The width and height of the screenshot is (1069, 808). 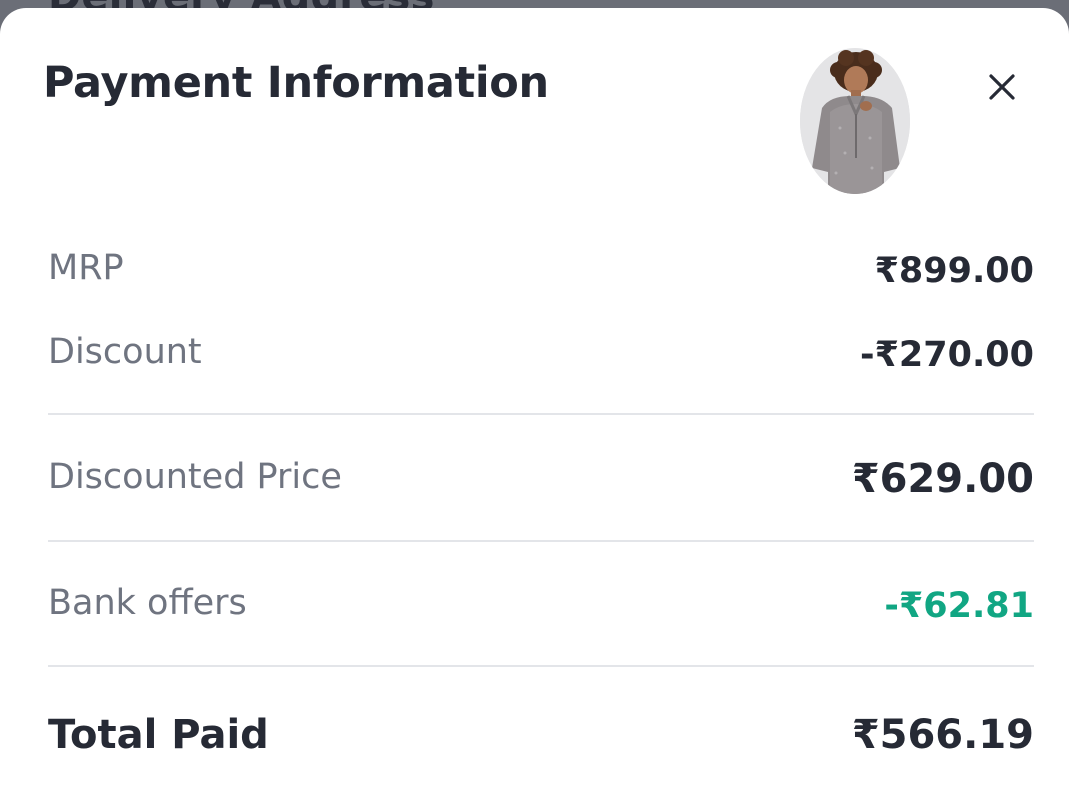 What do you see at coordinates (541, 486) in the screenshot?
I see `discounted-price-row: Discounted Price ₹629.00` at bounding box center [541, 486].